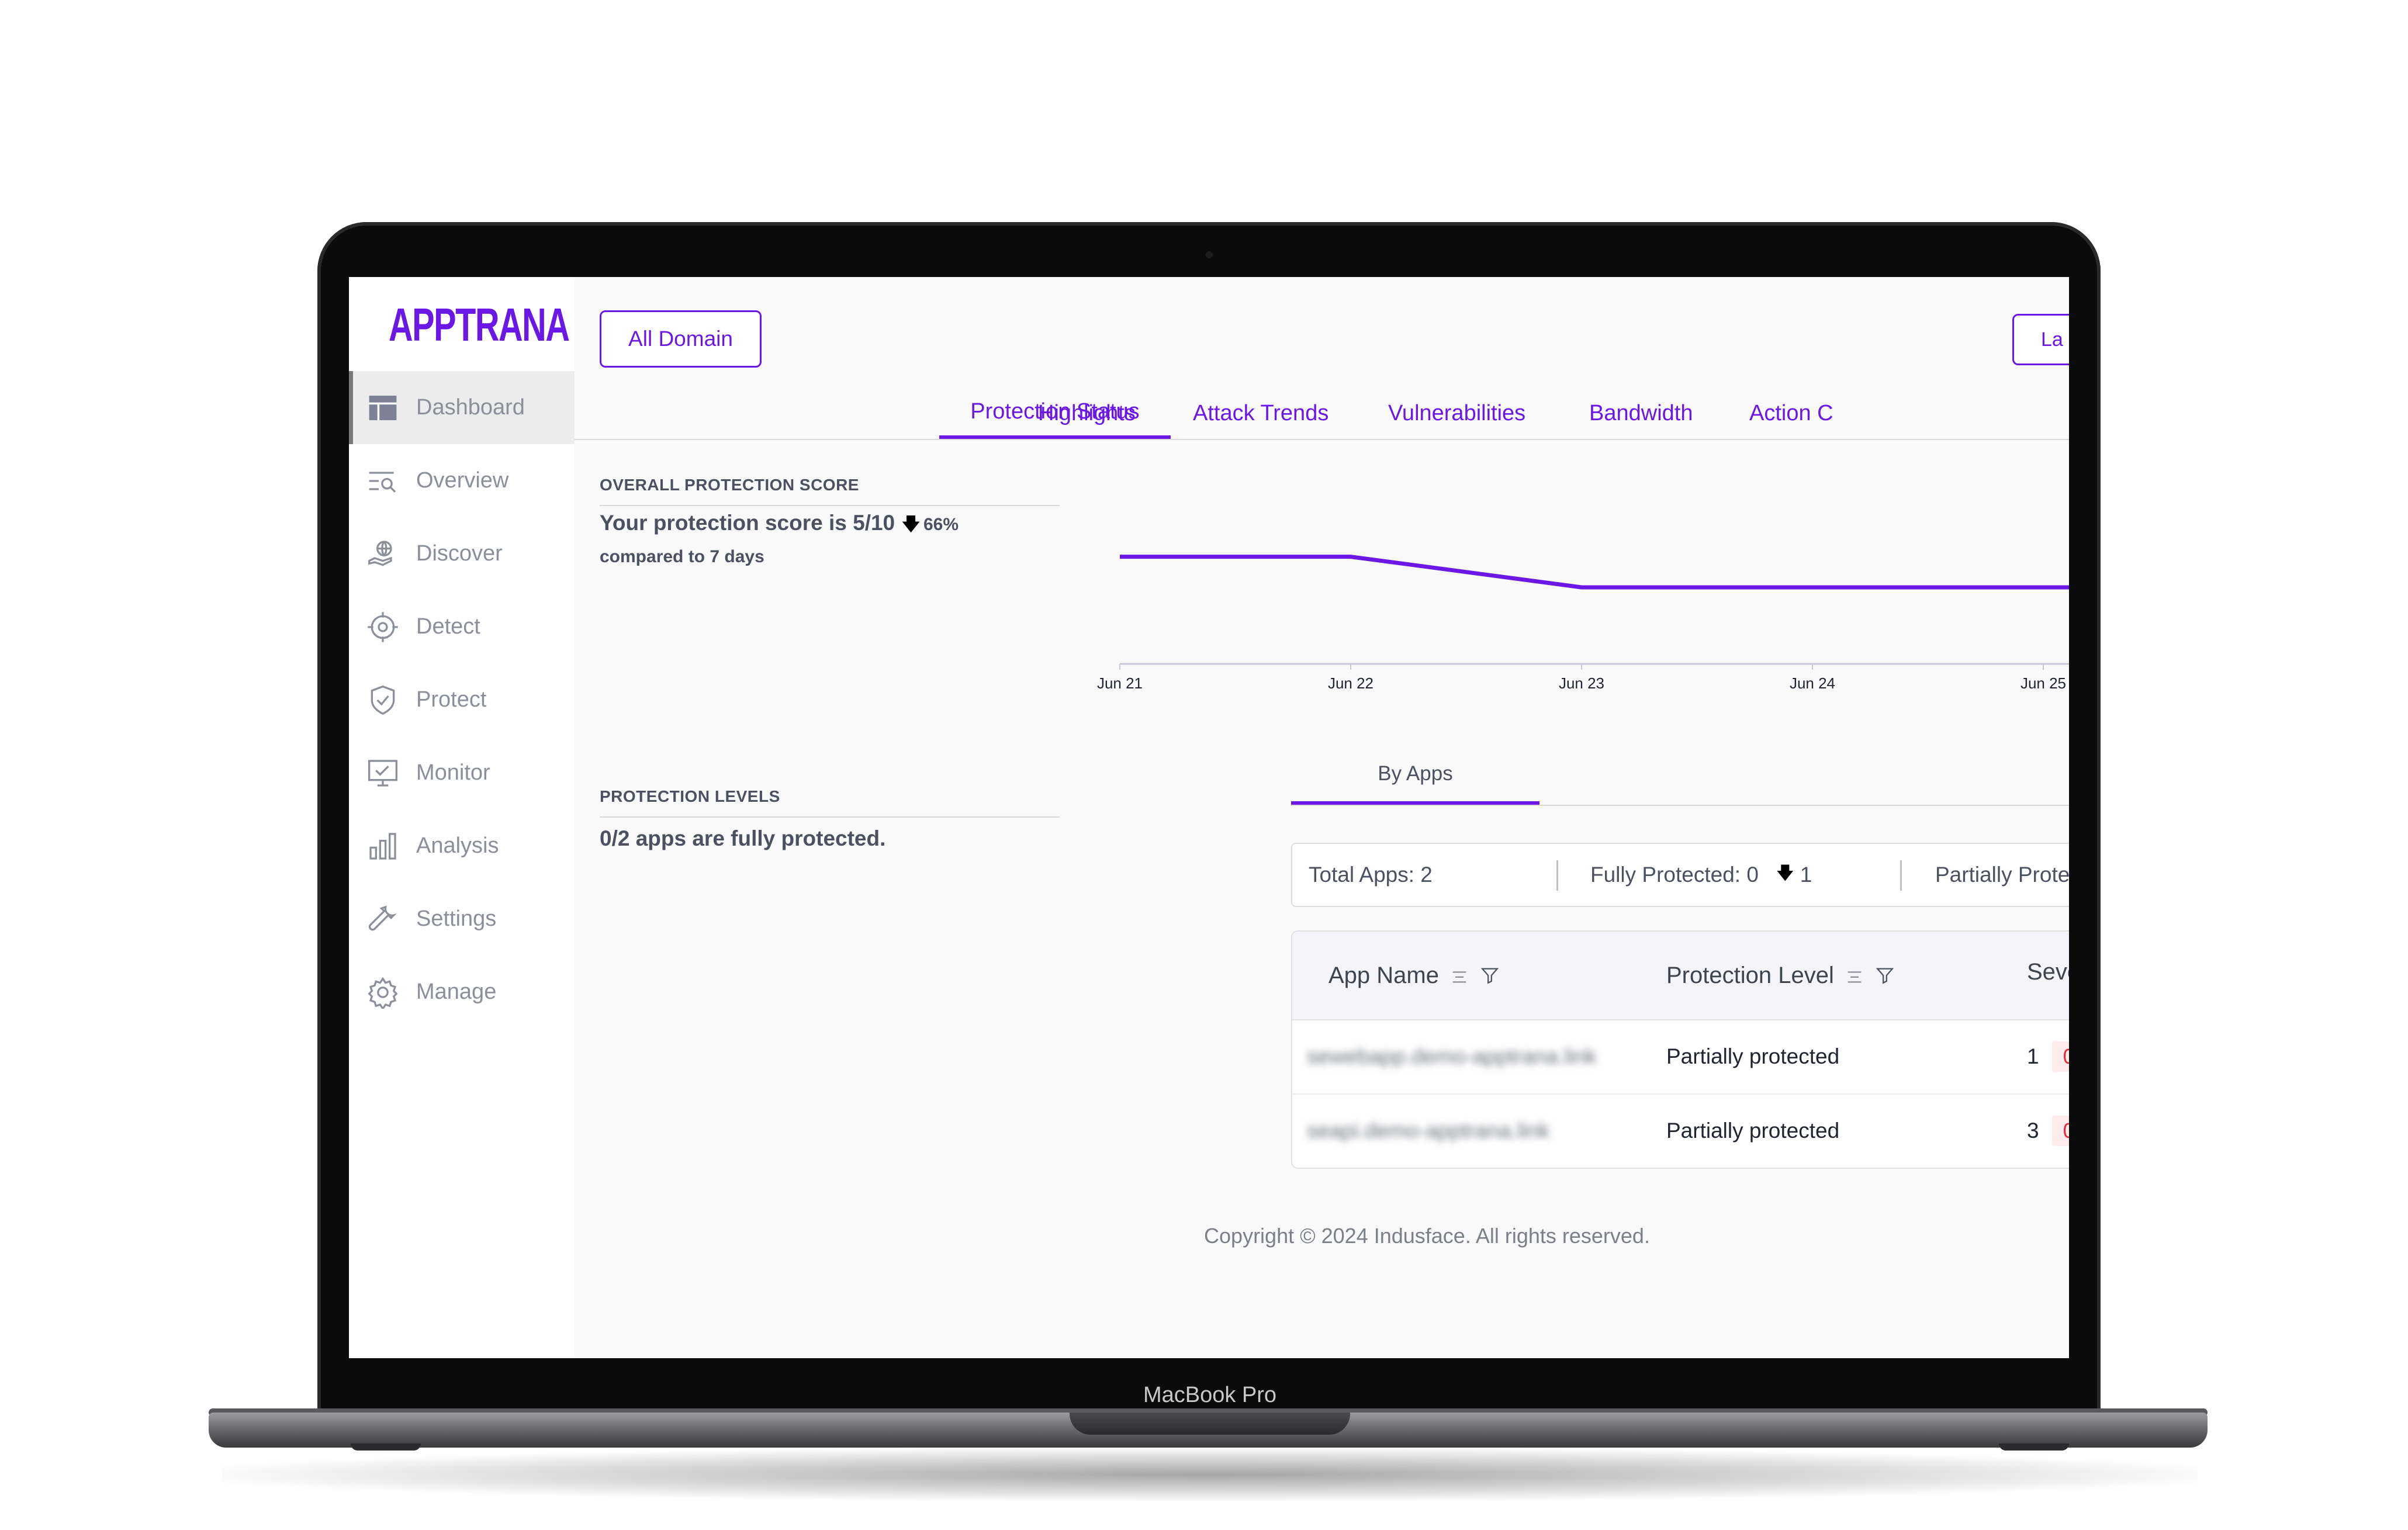  What do you see at coordinates (730, 485) in the screenshot?
I see `score-section-title: OVERALL PROTECTION SCORE` at bounding box center [730, 485].